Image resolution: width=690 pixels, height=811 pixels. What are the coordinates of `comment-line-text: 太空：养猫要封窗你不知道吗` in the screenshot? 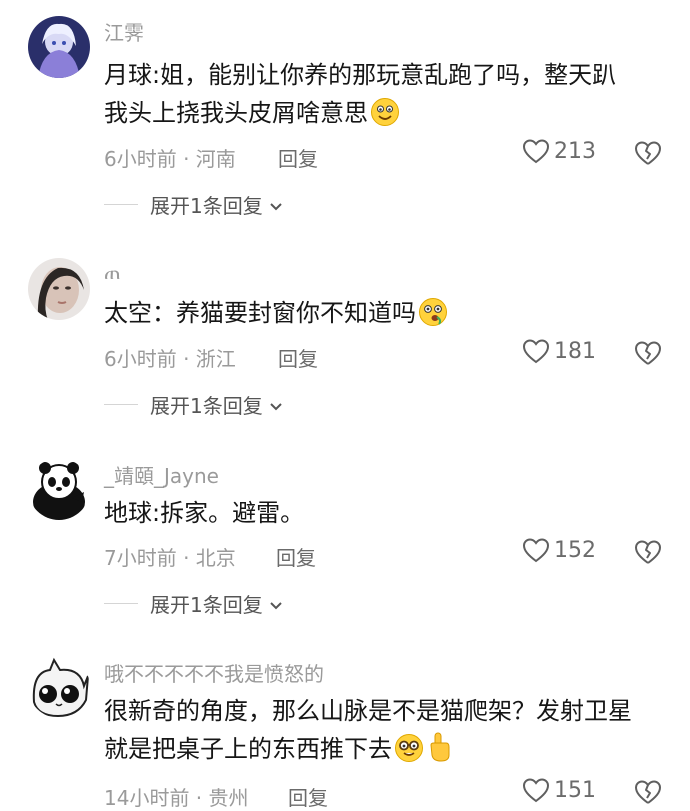 It's located at (260, 313).